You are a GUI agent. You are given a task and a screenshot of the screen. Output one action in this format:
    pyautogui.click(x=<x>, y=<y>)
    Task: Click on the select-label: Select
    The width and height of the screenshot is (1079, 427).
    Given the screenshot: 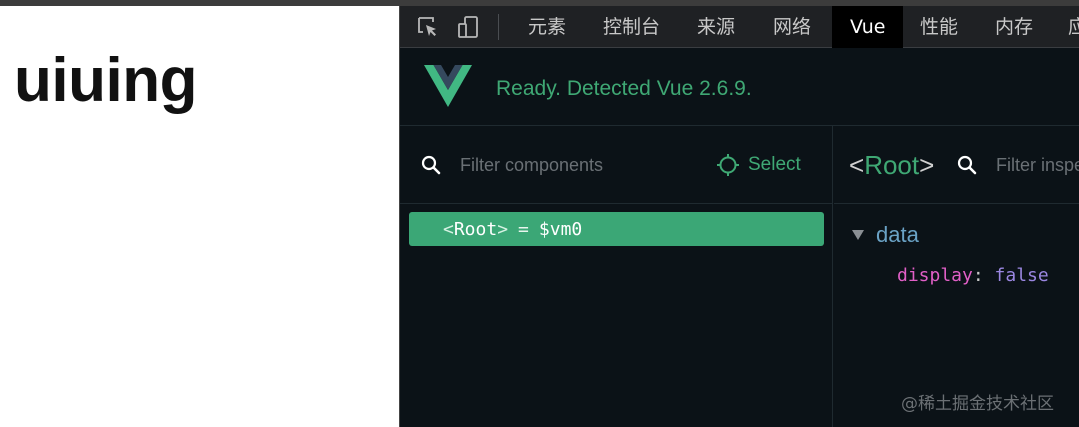 What is the action you would take?
    pyautogui.click(x=774, y=164)
    